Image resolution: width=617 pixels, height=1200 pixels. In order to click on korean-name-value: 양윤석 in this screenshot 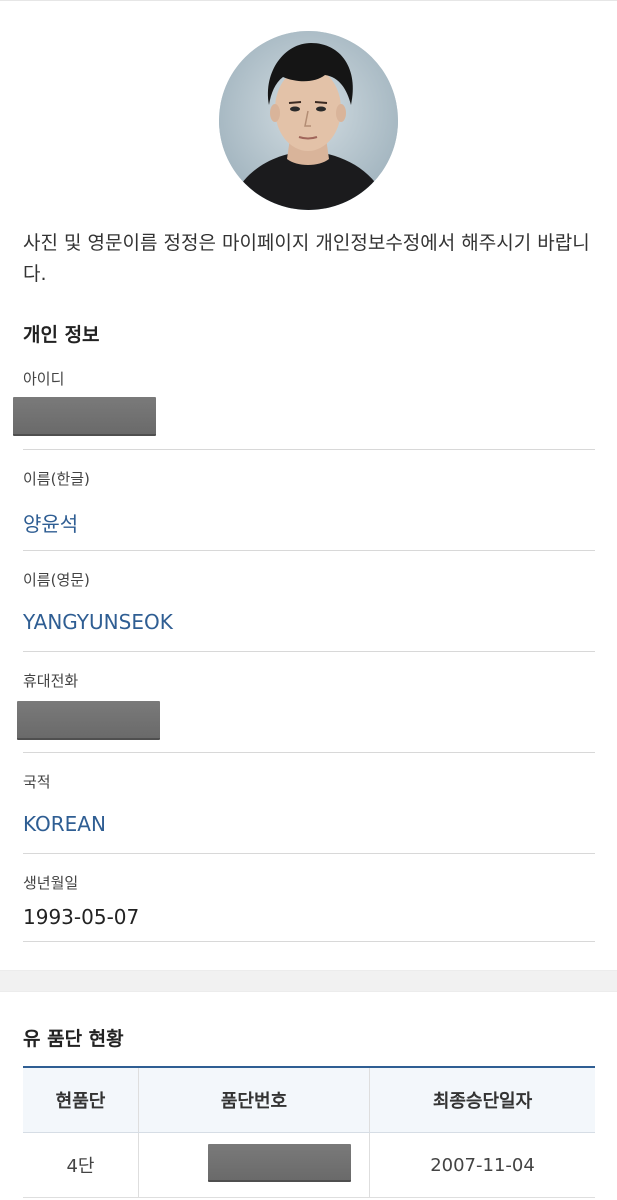, I will do `click(51, 524)`.